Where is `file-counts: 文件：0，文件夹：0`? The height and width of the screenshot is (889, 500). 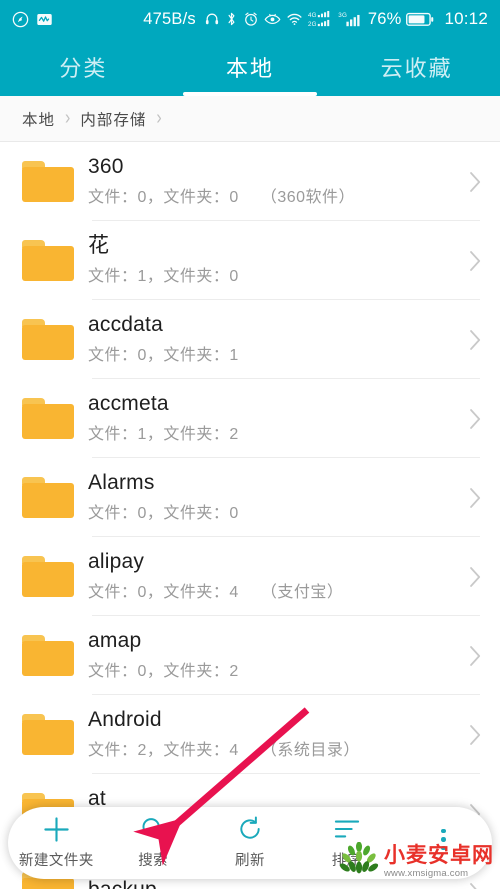 file-counts: 文件：0，文件夹：0 is located at coordinates (276, 511).